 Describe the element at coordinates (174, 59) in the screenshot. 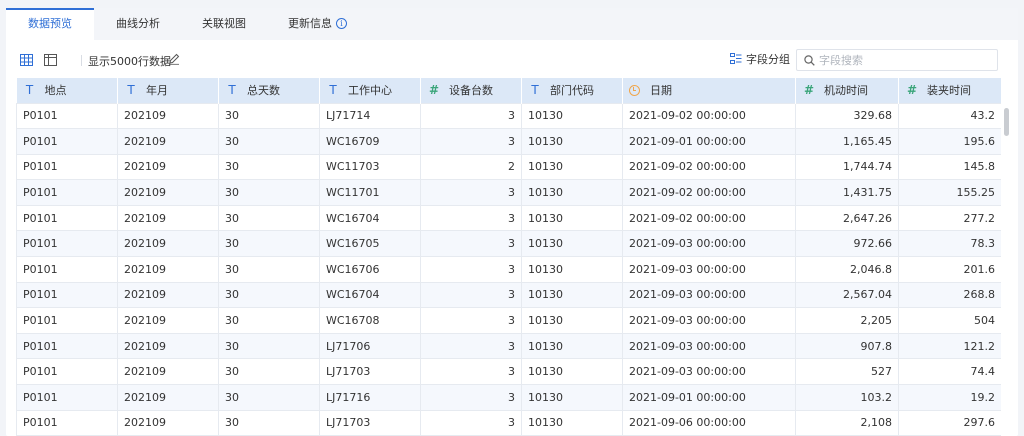

I see `edit-icon` at that location.